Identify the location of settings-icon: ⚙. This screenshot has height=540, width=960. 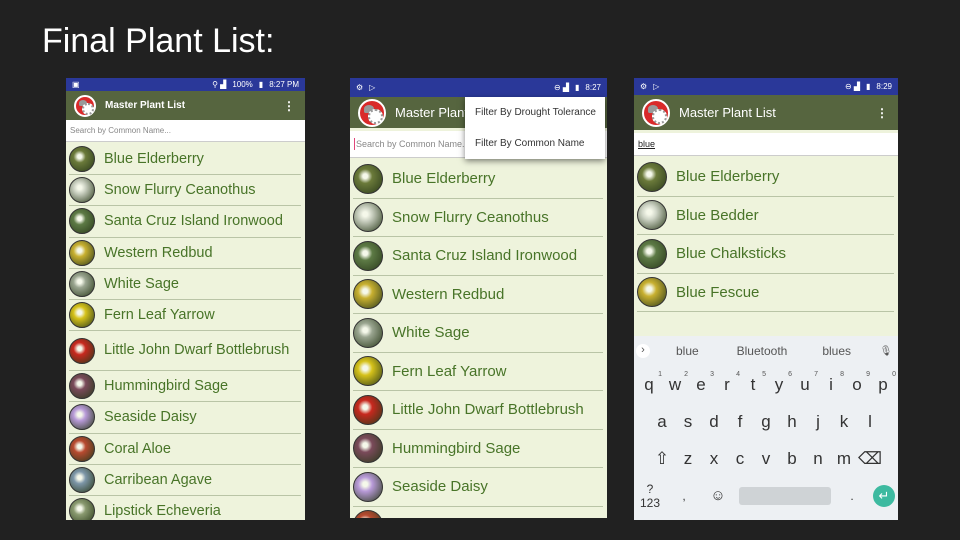
(360, 87).